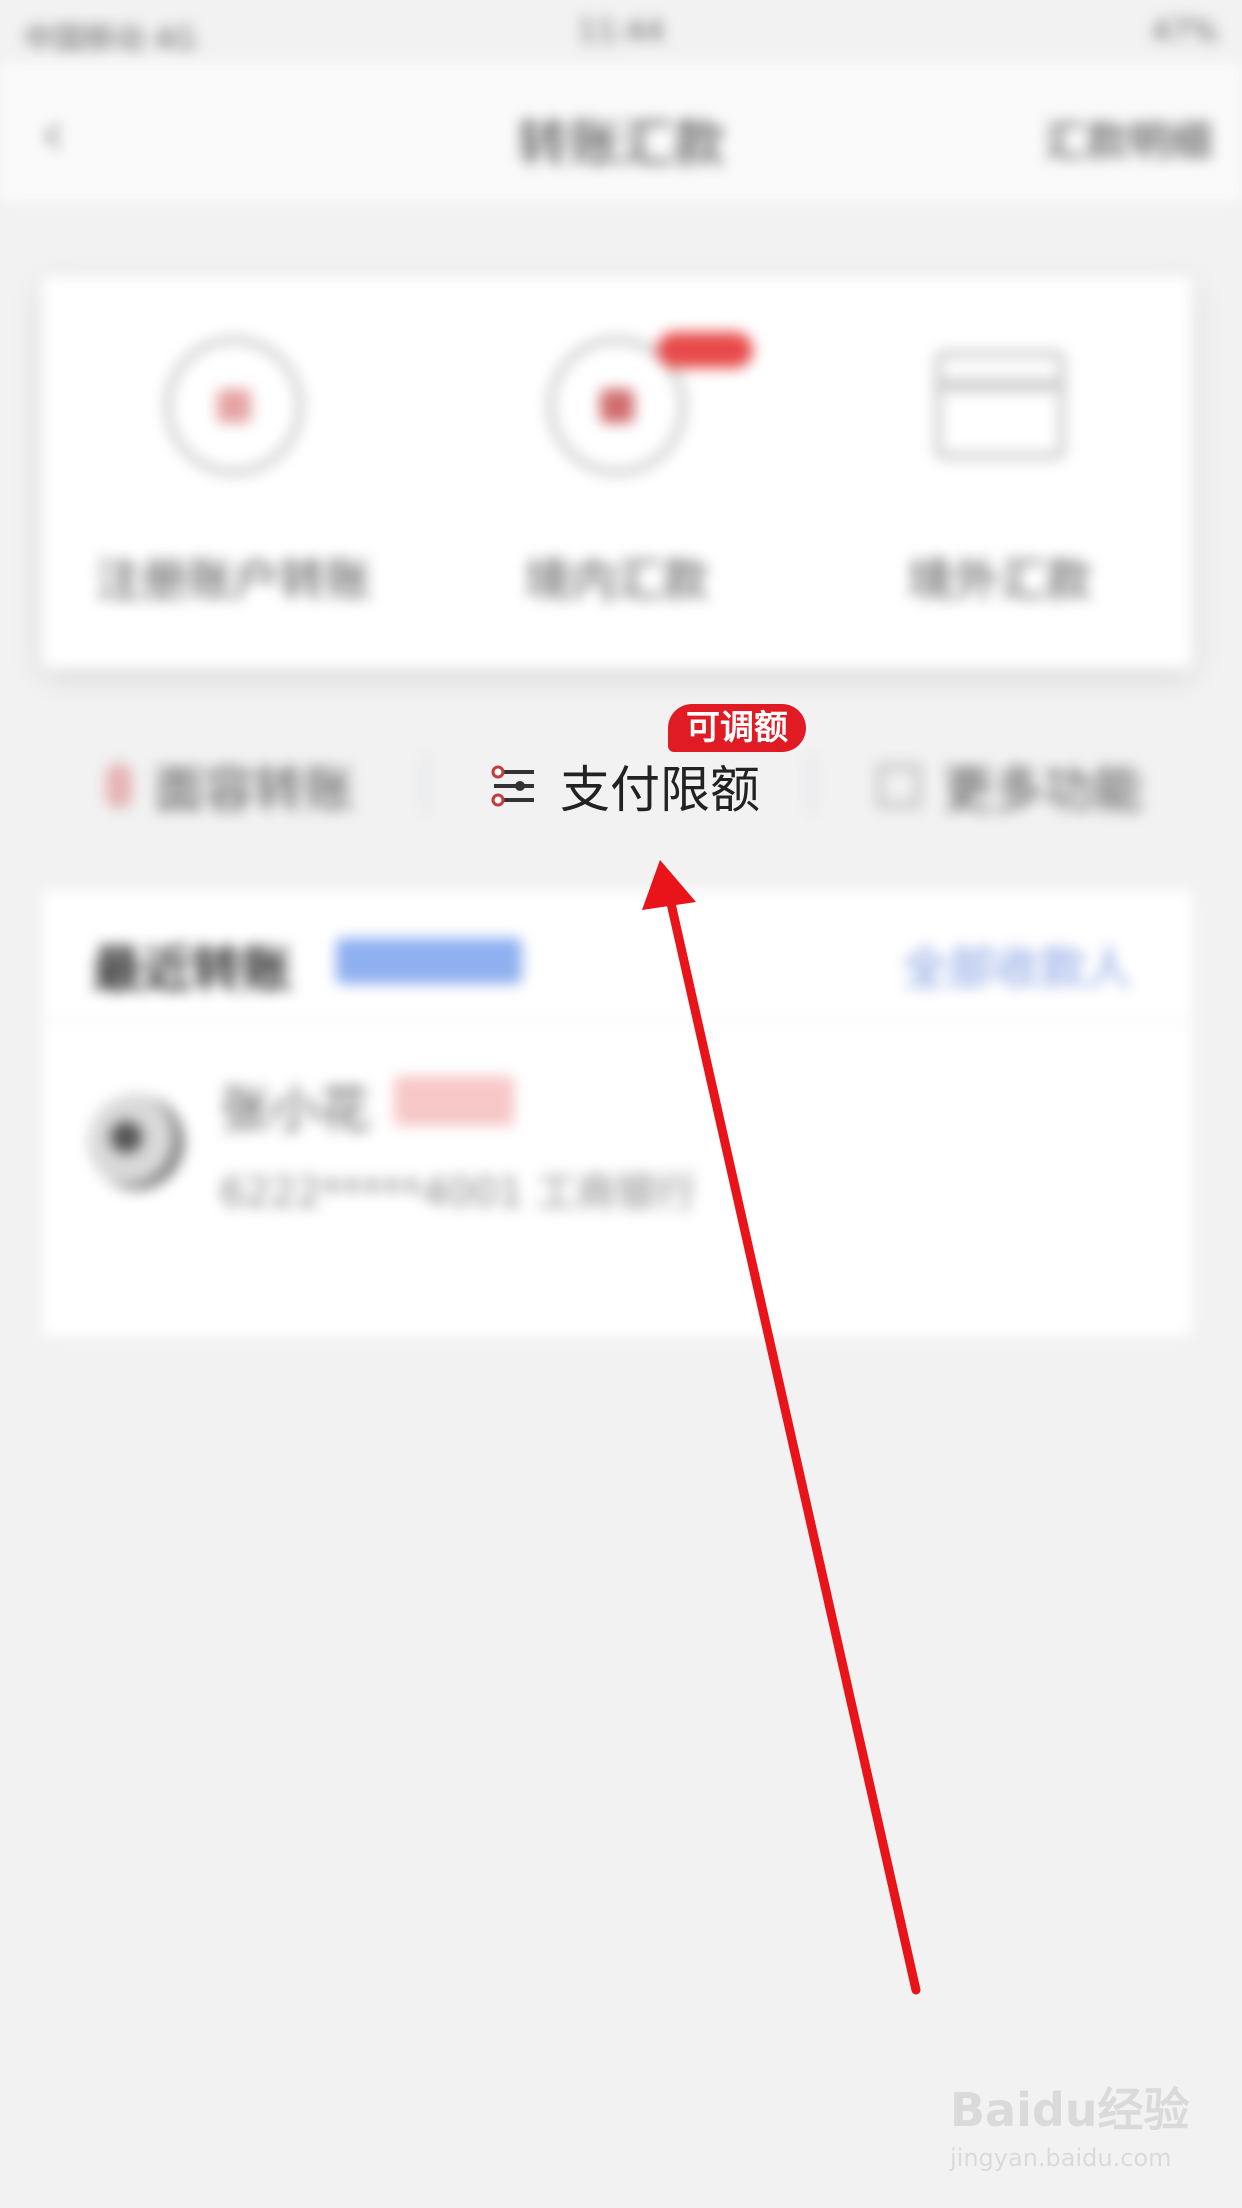 The height and width of the screenshot is (2208, 1242). I want to click on watermark-brand: Baidu经验, so click(1070, 2110).